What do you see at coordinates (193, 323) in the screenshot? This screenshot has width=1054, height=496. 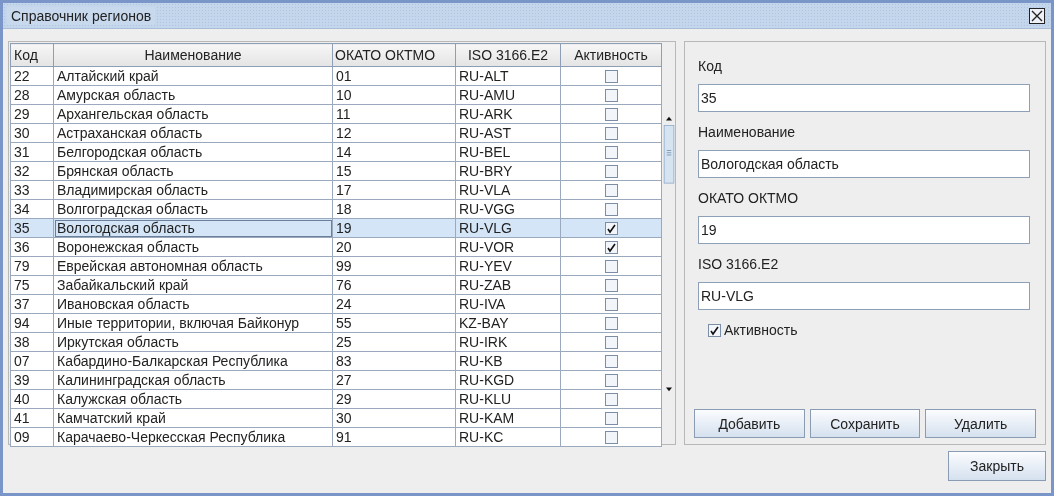 I see `table-cell: Иные территории, включая Байконур` at bounding box center [193, 323].